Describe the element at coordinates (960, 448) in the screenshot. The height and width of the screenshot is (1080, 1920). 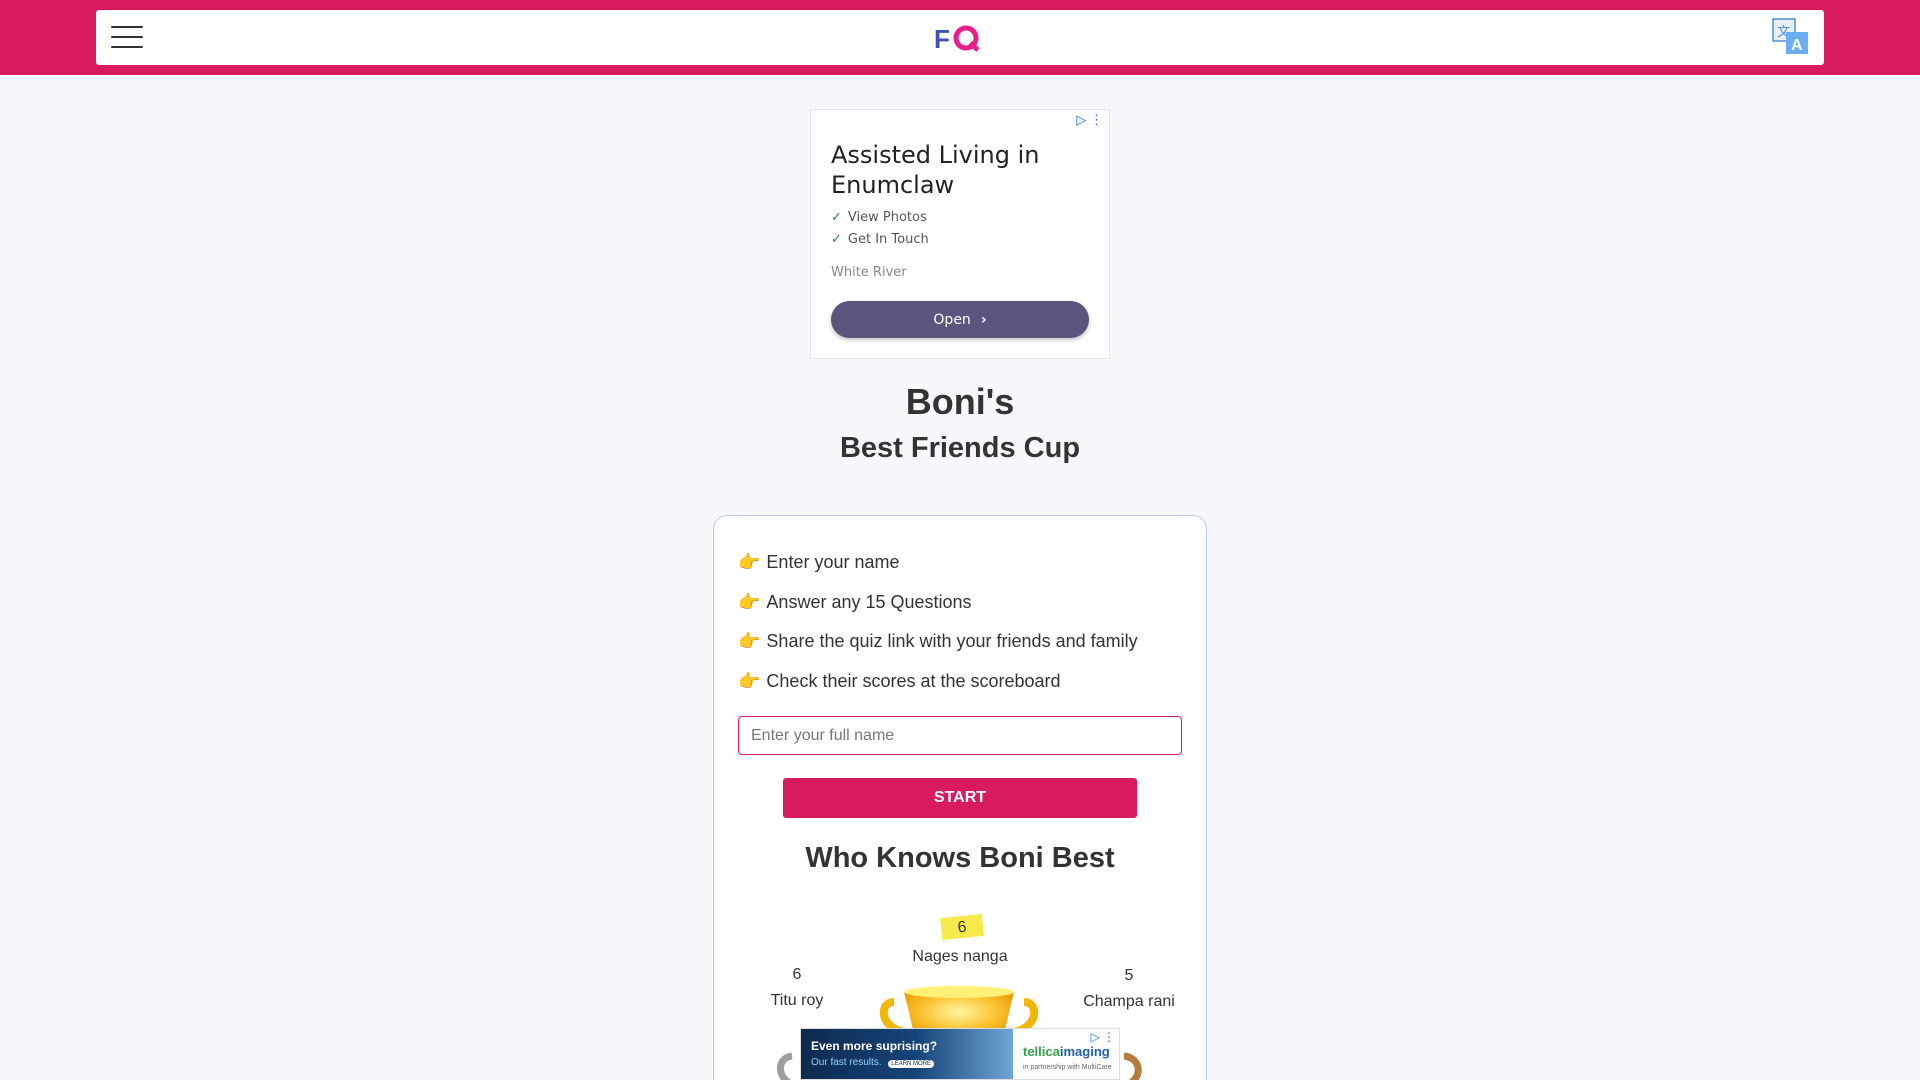
I see `quiz-title: Best Friends Cup` at that location.